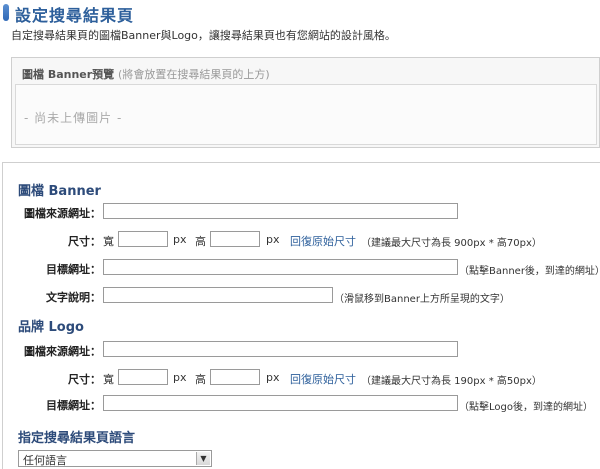 This screenshot has height=469, width=600. Describe the element at coordinates (273, 377) in the screenshot. I see `logo-height-unit: px` at that location.